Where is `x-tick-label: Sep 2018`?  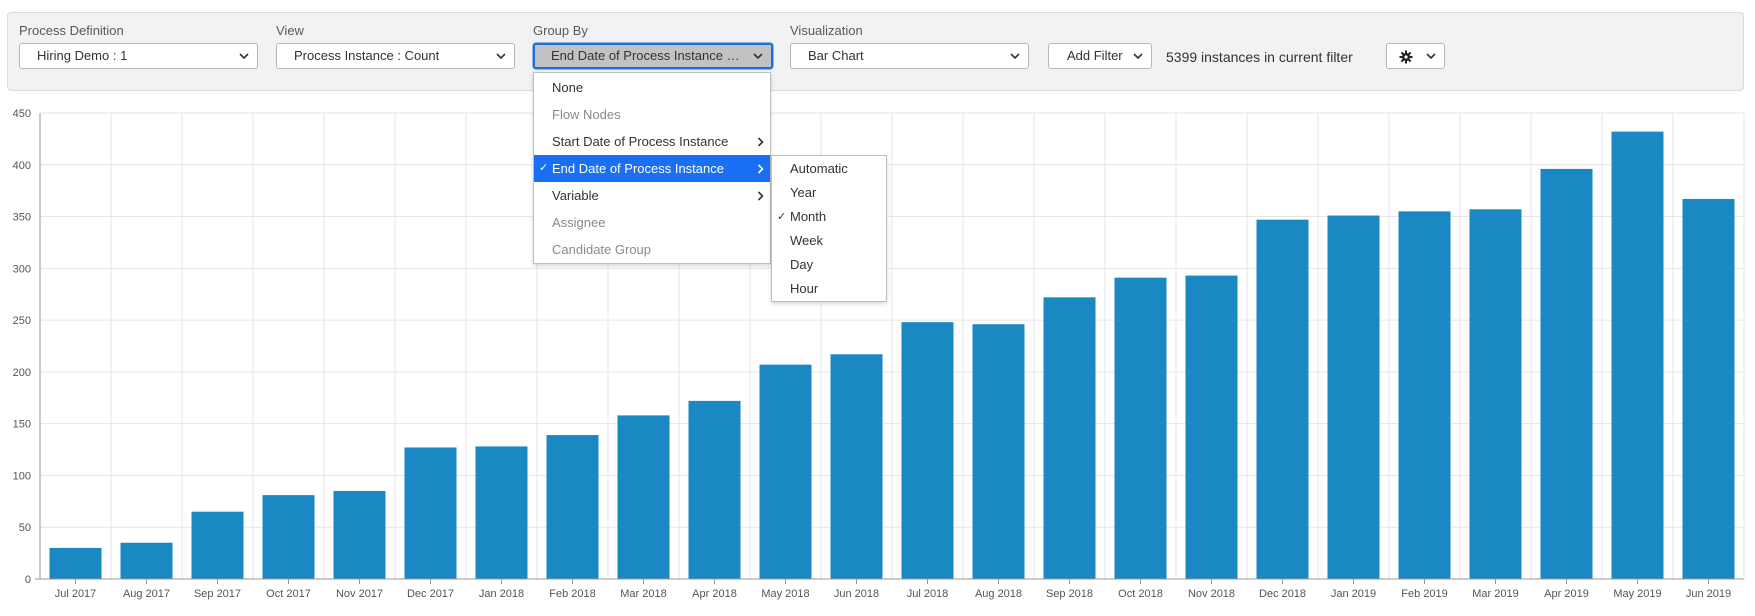
x-tick-label: Sep 2018 is located at coordinates (1069, 594).